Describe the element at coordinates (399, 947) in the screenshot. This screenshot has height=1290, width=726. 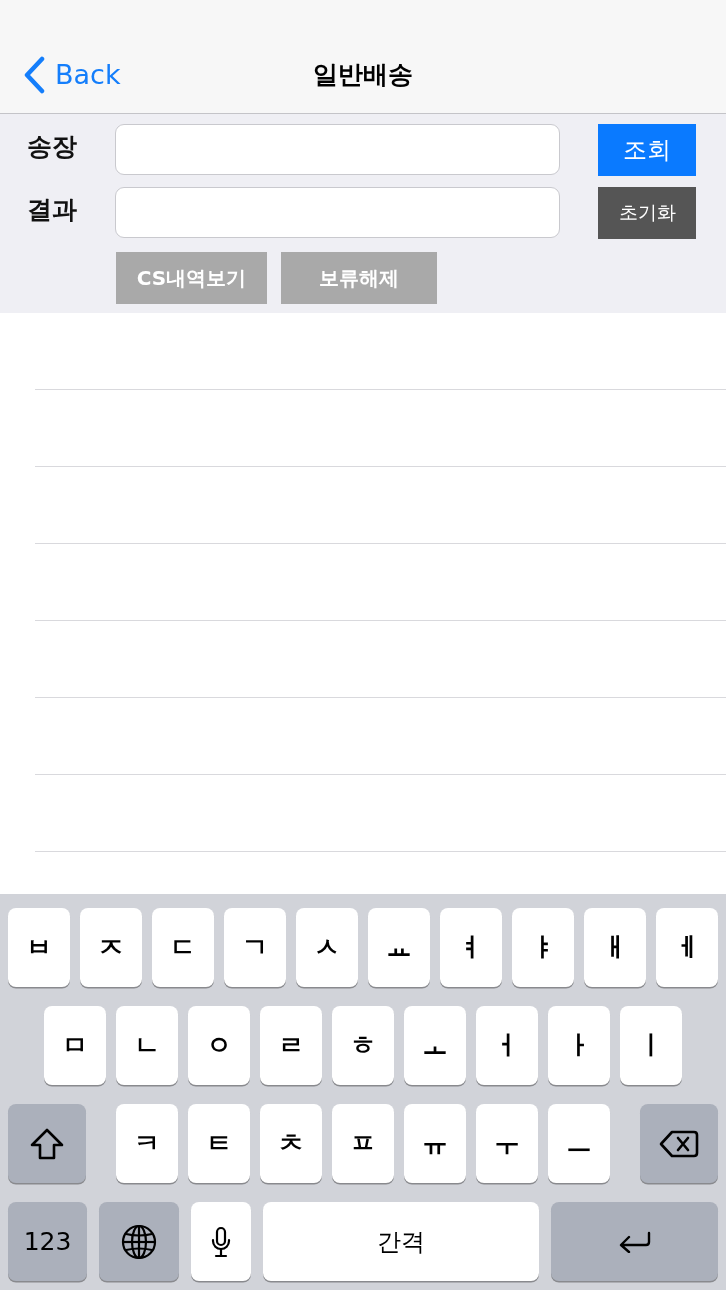
I see `keyboard-key: ㅛ` at that location.